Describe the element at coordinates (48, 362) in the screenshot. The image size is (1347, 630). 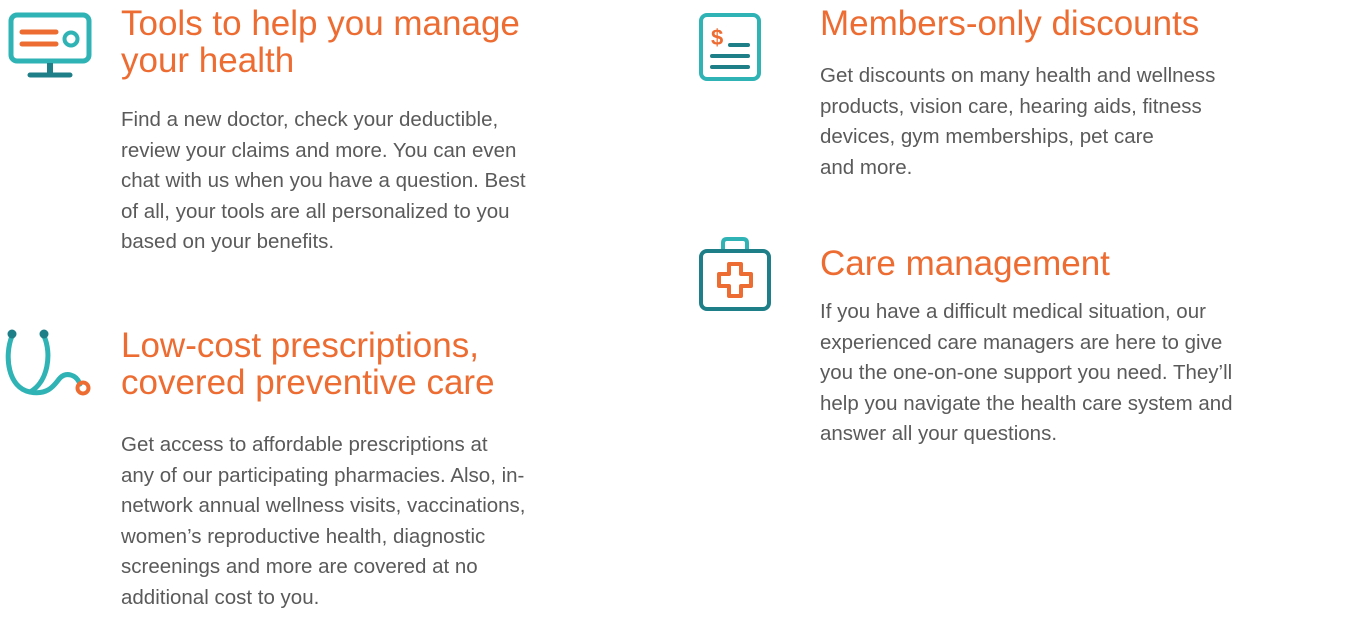
I see `stethoscope-icon` at that location.